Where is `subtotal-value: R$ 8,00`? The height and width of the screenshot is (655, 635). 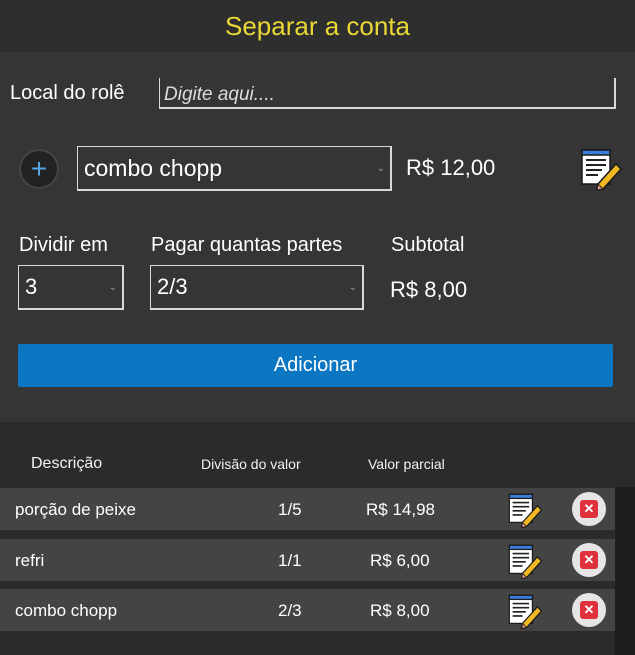
subtotal-value: R$ 8,00 is located at coordinates (429, 289).